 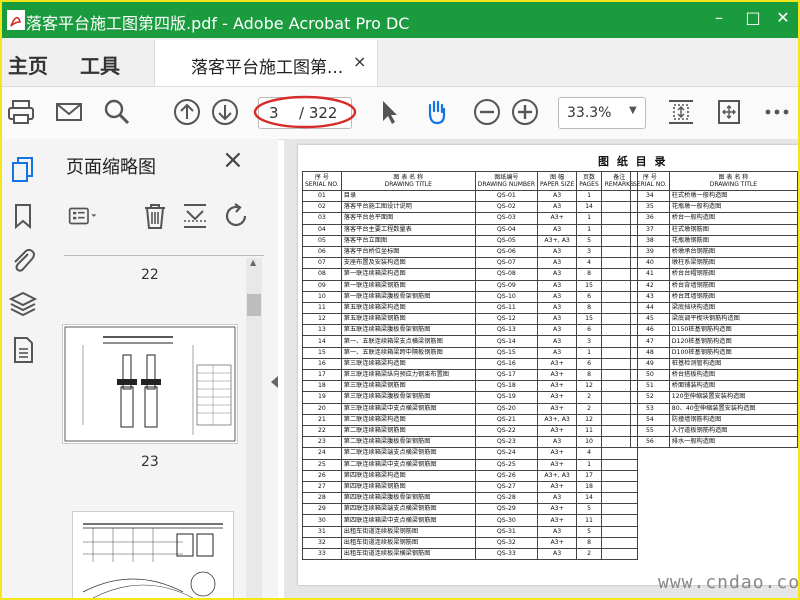 What do you see at coordinates (23, 304) in the screenshot?
I see `layers-icon` at bounding box center [23, 304].